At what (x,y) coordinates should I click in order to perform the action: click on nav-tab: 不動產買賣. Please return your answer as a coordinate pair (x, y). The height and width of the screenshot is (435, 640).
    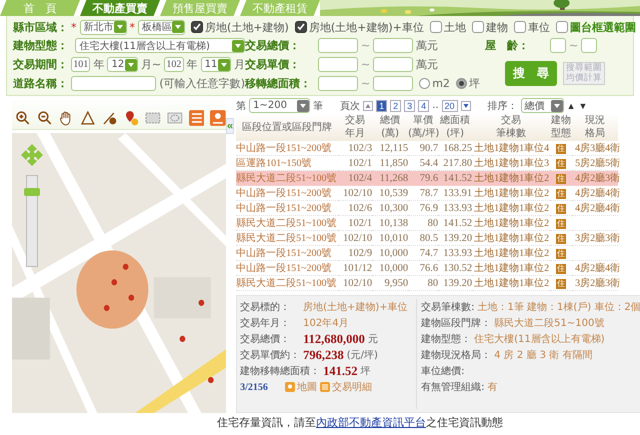
    Looking at the image, I should click on (120, 8).